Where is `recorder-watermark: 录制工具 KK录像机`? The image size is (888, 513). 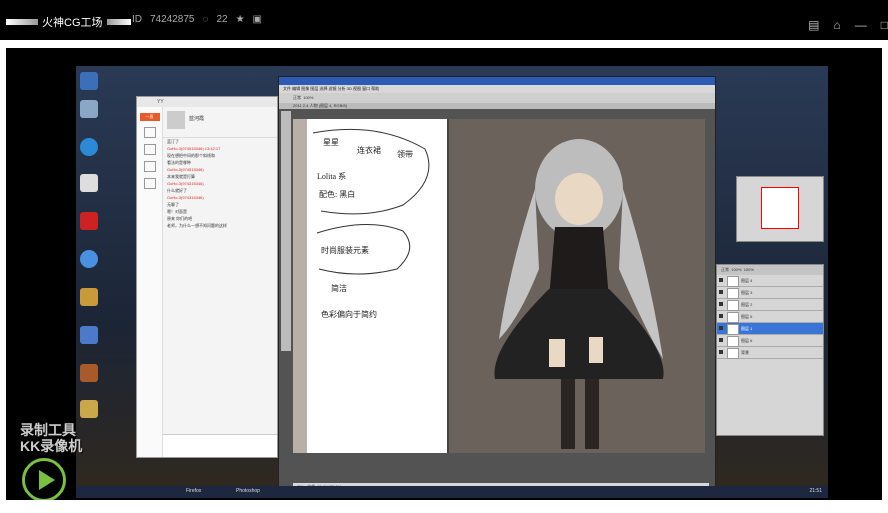
recorder-watermark: 录制工具 KK录像机 is located at coordinates (51, 438).